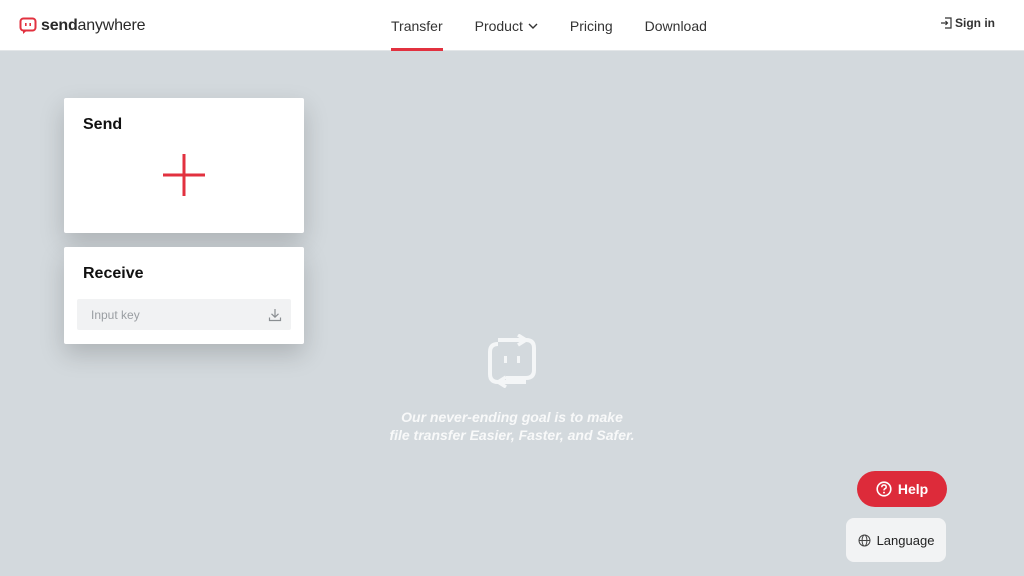 The image size is (1024, 576). I want to click on nav-download-label: Download, so click(675, 25).